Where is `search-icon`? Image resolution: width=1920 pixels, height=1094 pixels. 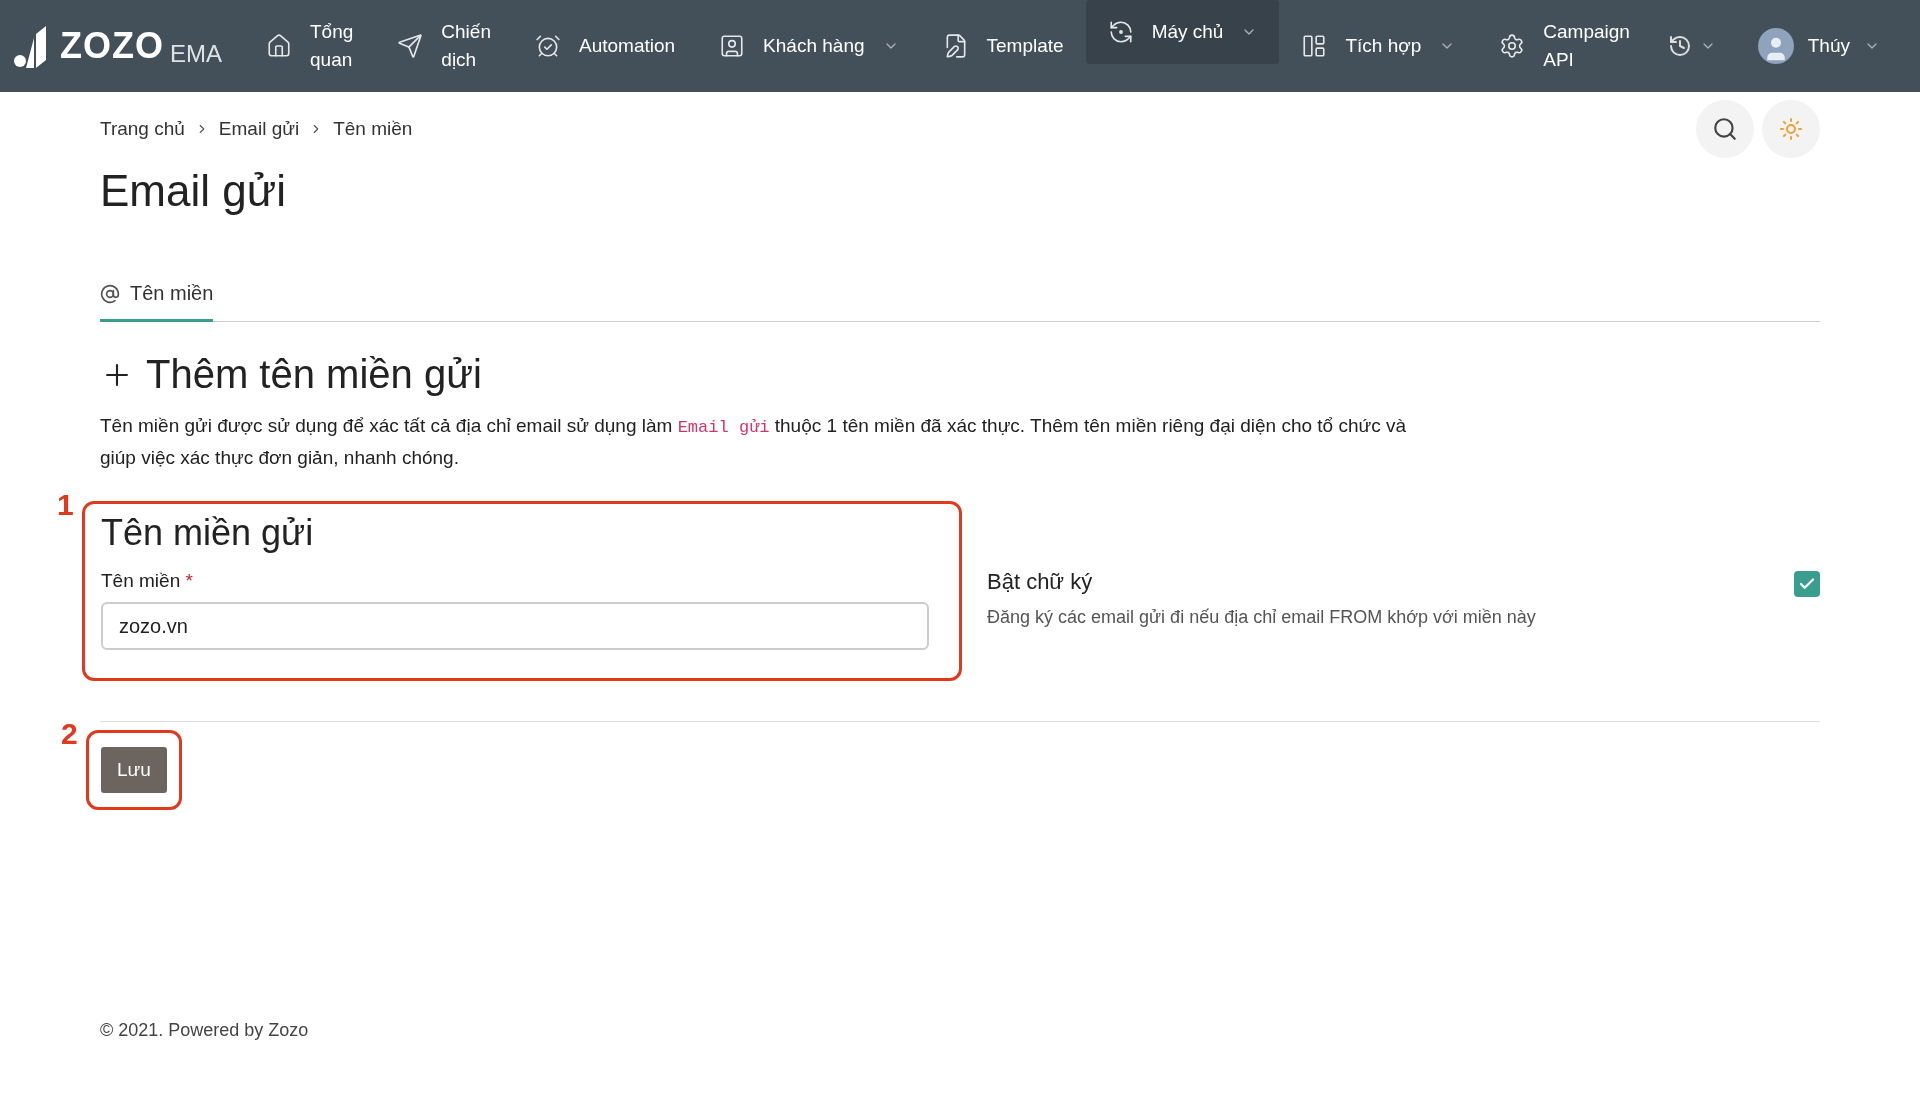 search-icon is located at coordinates (1725, 129).